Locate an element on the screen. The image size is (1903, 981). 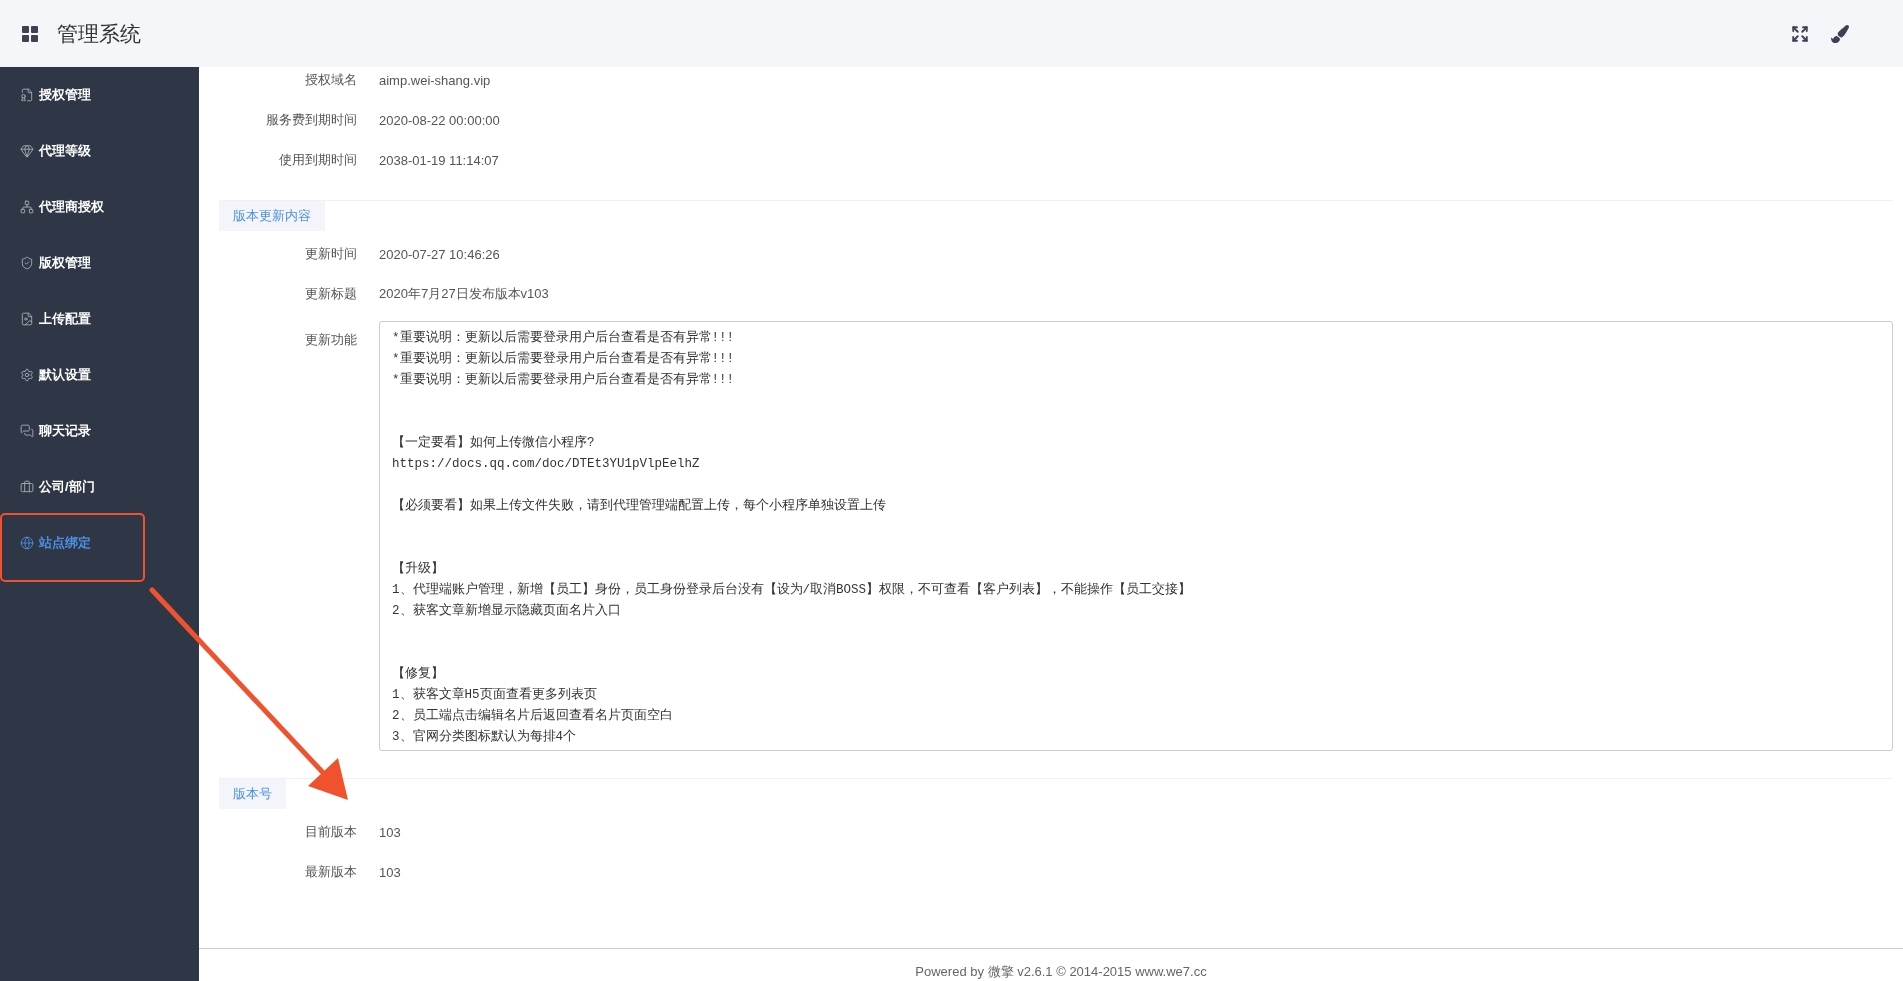
content-line: 2、获客文章新增显示隐藏页面名片入口 is located at coordinates (506, 611).